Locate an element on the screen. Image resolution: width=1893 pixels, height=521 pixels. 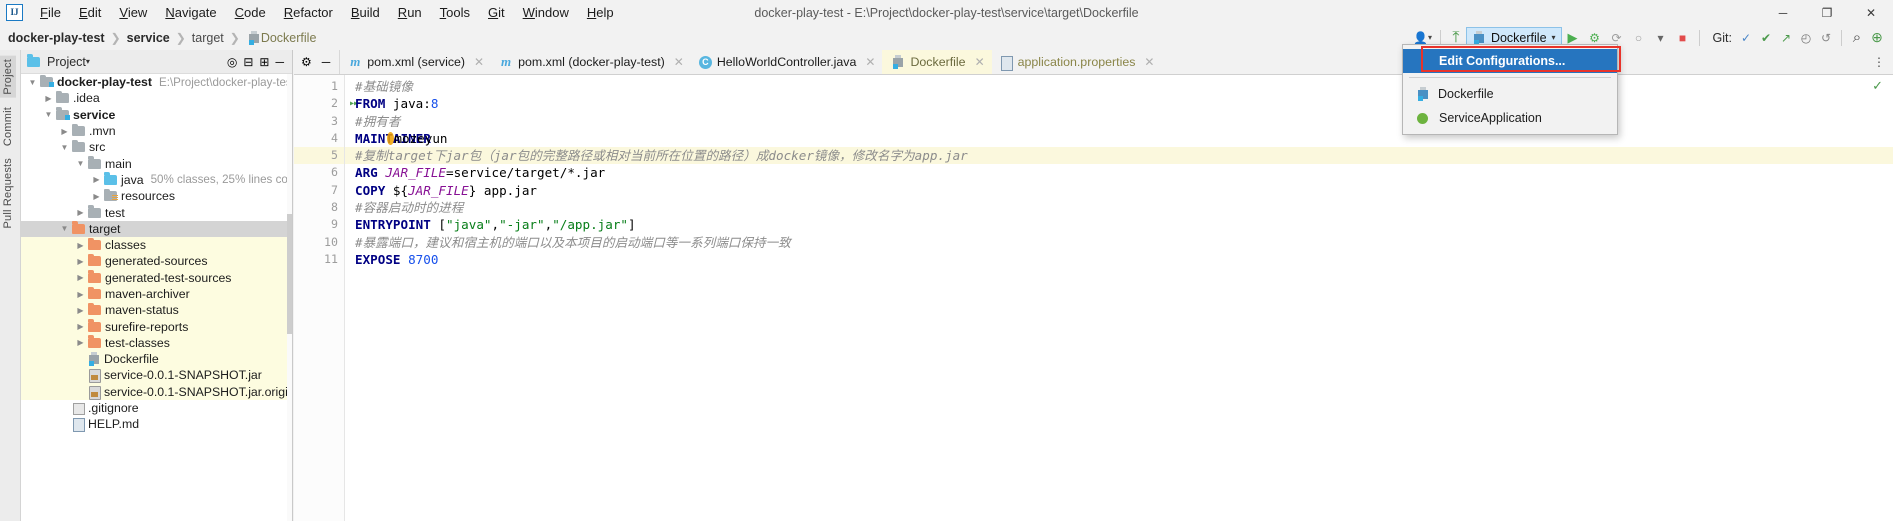
profiler-dropdown: ▾ is located at coordinates (1661, 38).